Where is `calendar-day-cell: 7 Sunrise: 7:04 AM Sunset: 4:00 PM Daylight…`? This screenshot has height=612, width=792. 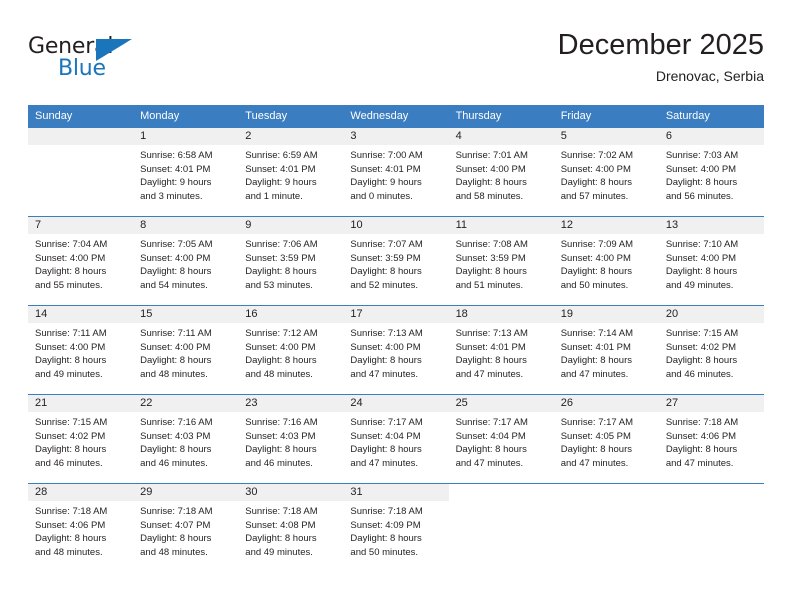 calendar-day-cell: 7 Sunrise: 7:04 AM Sunset: 4:00 PM Daylight… is located at coordinates (81, 261).